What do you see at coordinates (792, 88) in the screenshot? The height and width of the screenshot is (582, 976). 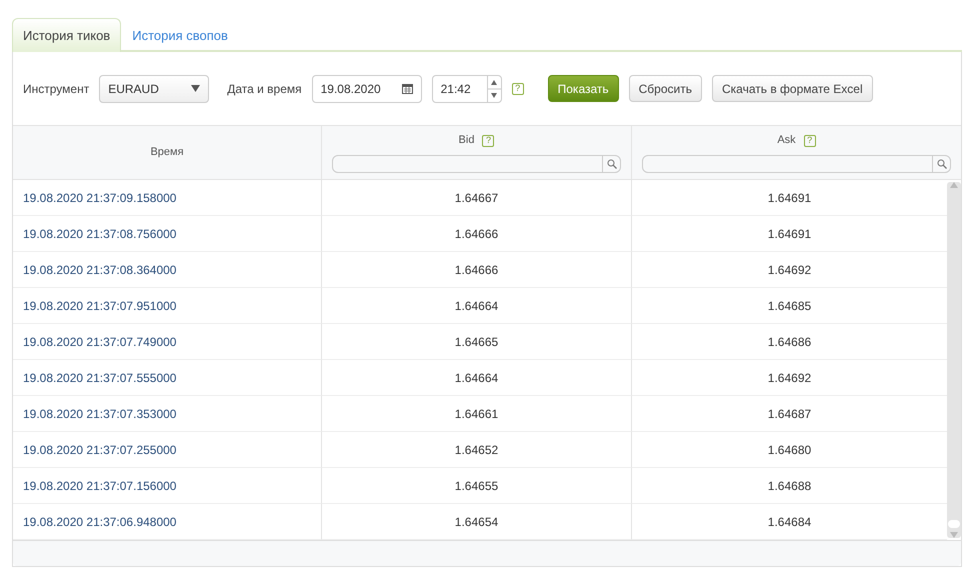 I see `button: Скачать в формате Excel` at bounding box center [792, 88].